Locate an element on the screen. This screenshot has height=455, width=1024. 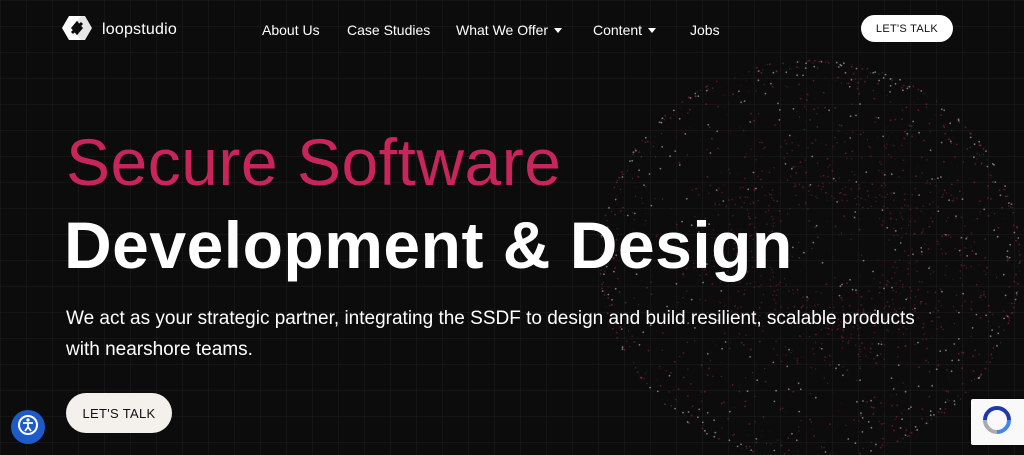
nav-item-label: Content is located at coordinates (618, 30).